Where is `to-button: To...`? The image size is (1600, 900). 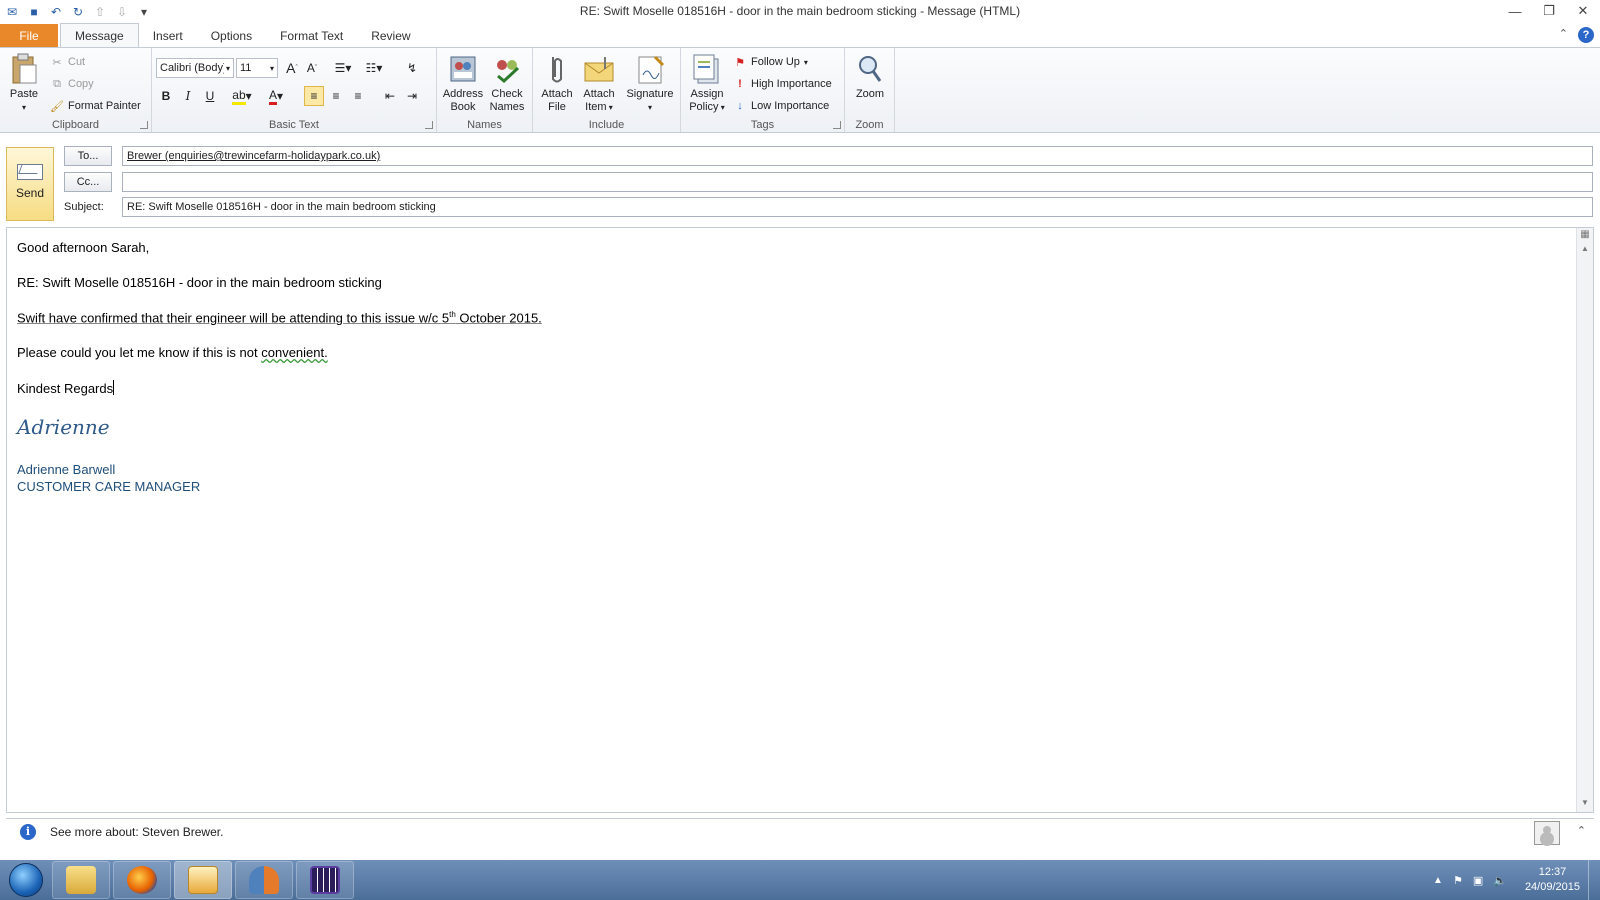
to-button: To... is located at coordinates (88, 156).